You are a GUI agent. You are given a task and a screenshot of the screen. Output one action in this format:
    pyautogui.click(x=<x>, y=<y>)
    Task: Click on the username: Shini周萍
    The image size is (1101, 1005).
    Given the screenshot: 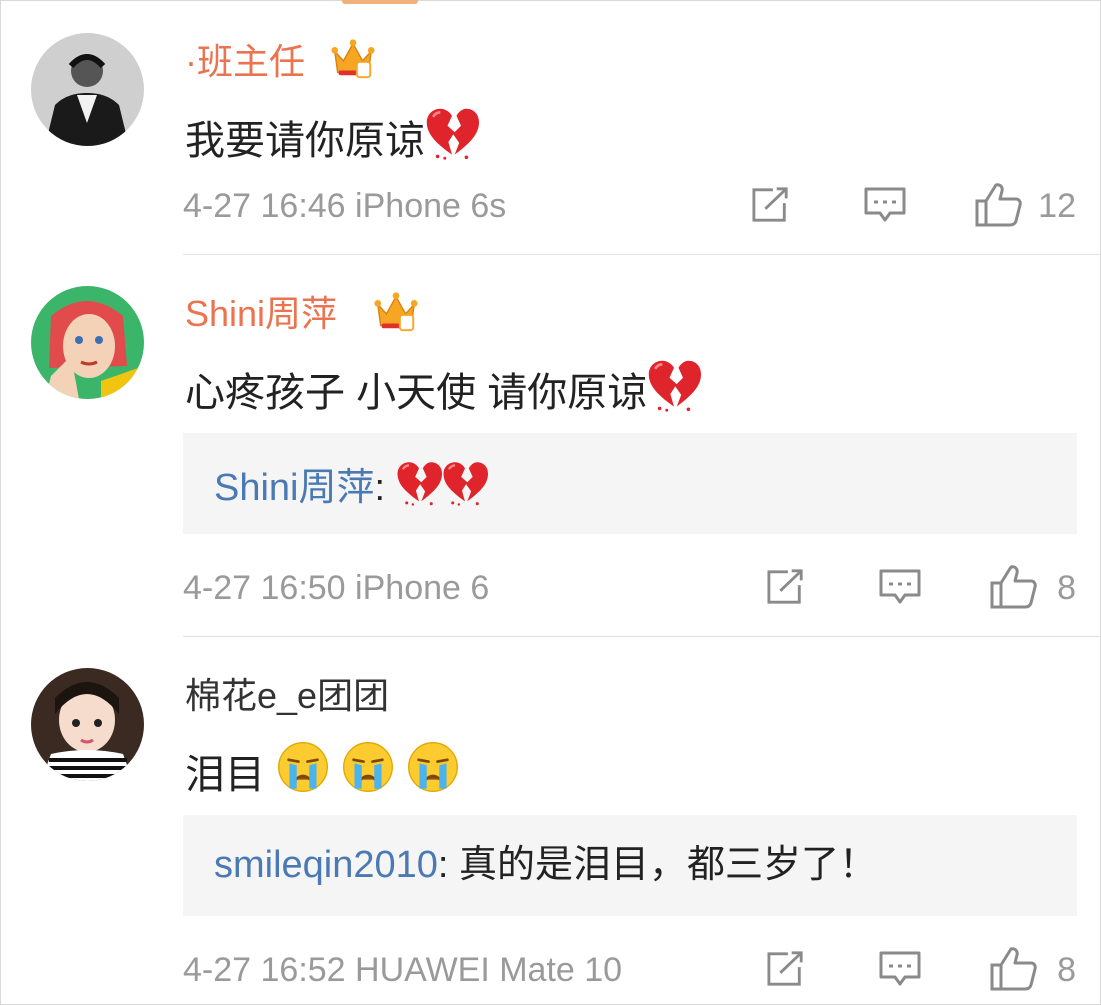 What is the action you would take?
    pyautogui.click(x=261, y=314)
    